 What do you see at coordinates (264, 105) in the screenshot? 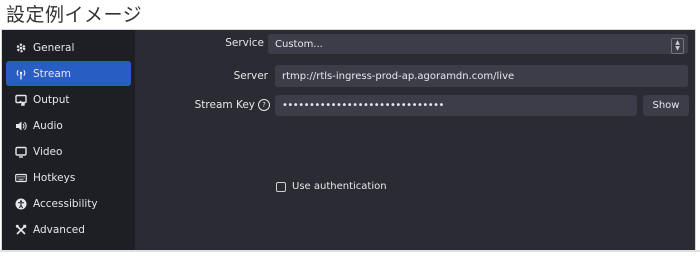
I see `help-icon: ?` at bounding box center [264, 105].